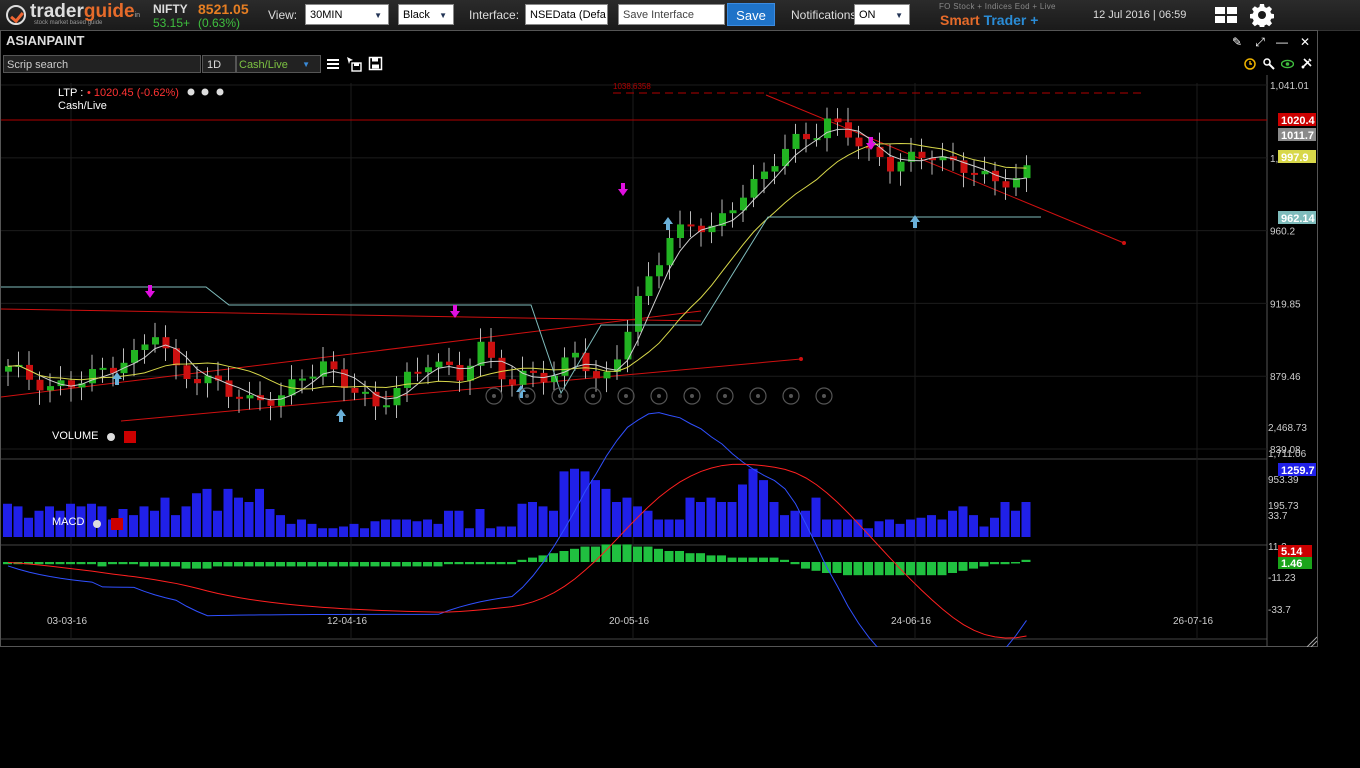 This screenshot has height=768, width=1360. I want to click on index-change-pct: (0.63%), so click(219, 23).